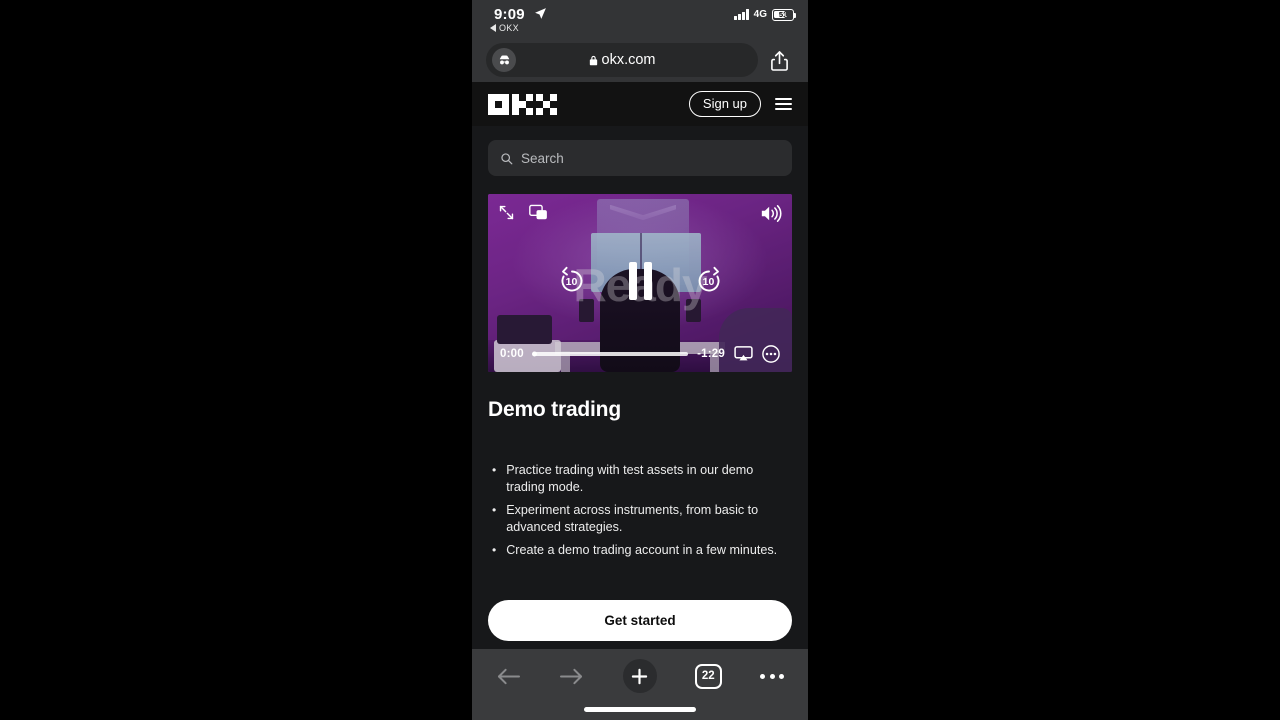 Image resolution: width=1280 pixels, height=720 pixels. I want to click on url-bar: okx.com, so click(622, 60).